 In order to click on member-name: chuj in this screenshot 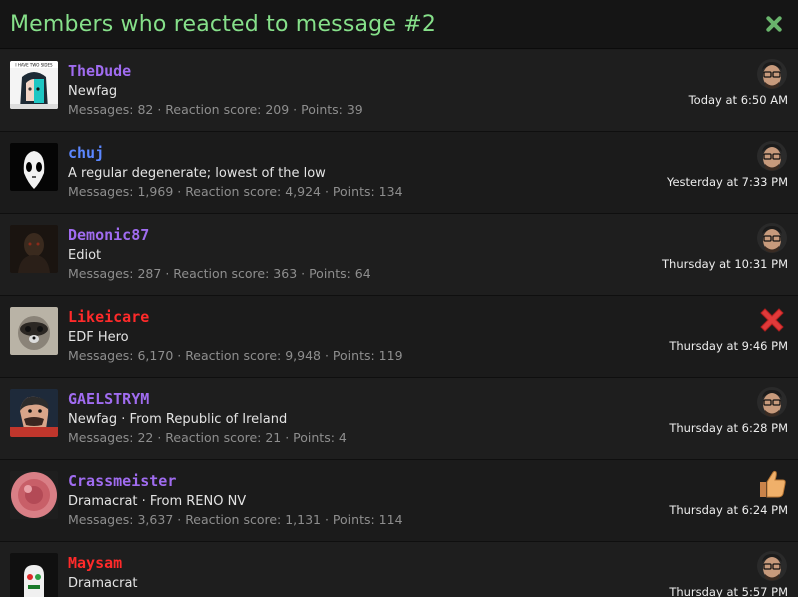, I will do `click(86, 153)`.